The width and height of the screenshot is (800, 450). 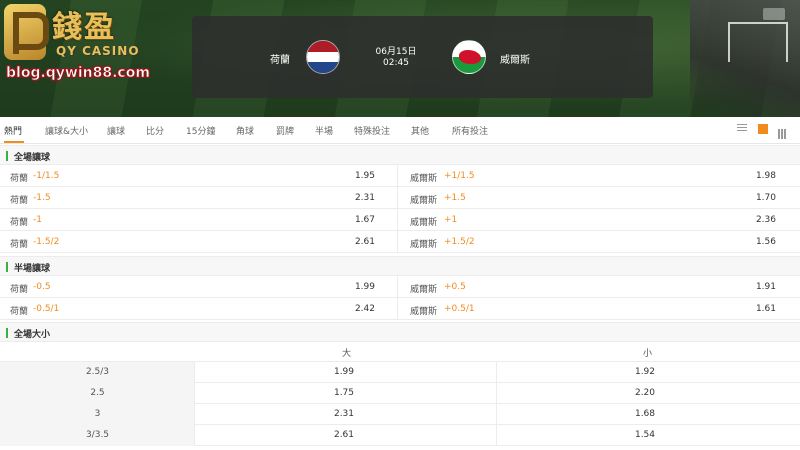 What do you see at coordinates (774, 14) in the screenshot?
I see `banner-toggle-button` at bounding box center [774, 14].